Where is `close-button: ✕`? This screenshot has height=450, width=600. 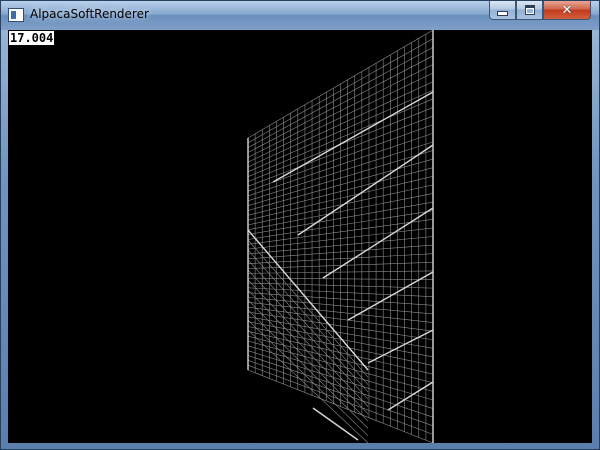
close-button: ✕ is located at coordinates (567, 10).